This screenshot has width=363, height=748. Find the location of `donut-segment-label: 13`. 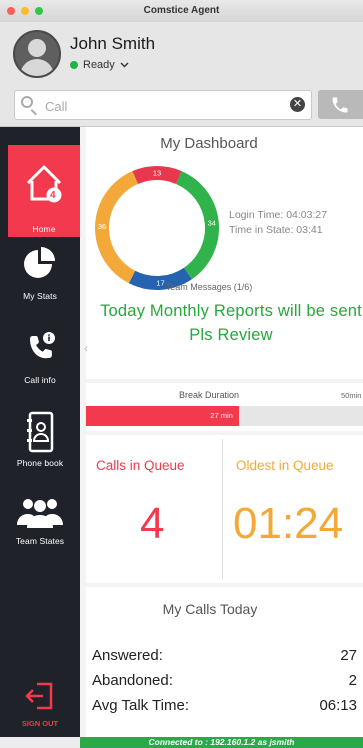

donut-segment-label: 13 is located at coordinates (157, 173).